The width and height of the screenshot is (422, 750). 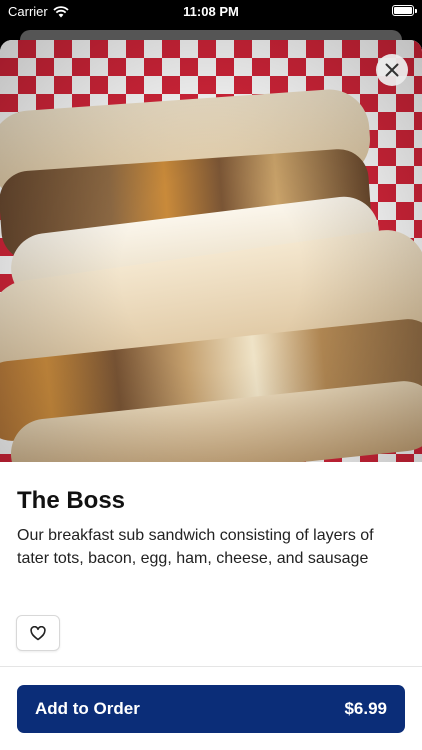 I want to click on price-label: $6.99, so click(x=365, y=708).